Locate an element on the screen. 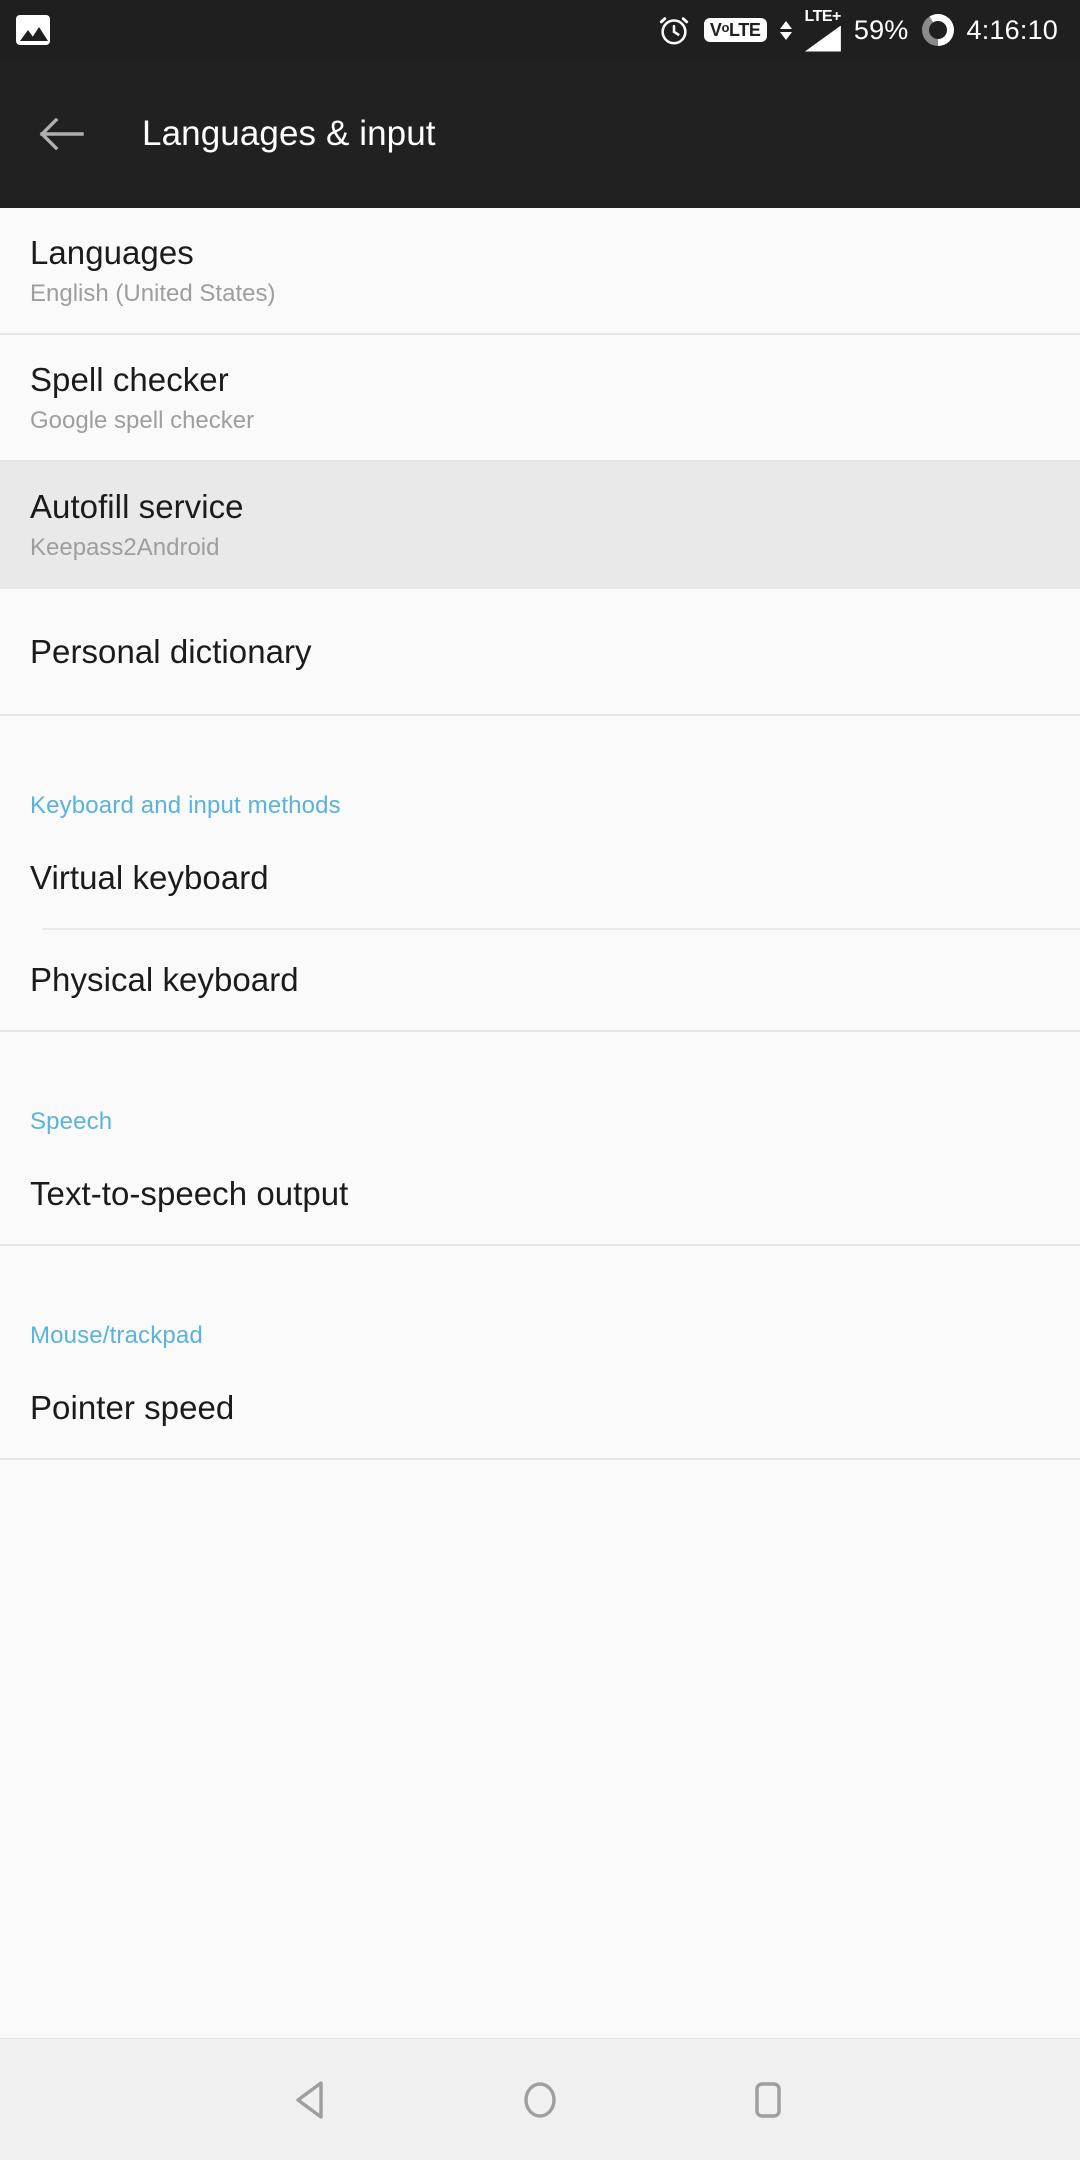 This screenshot has height=2160, width=1080. nav-recents-square-icon is located at coordinates (768, 2099).